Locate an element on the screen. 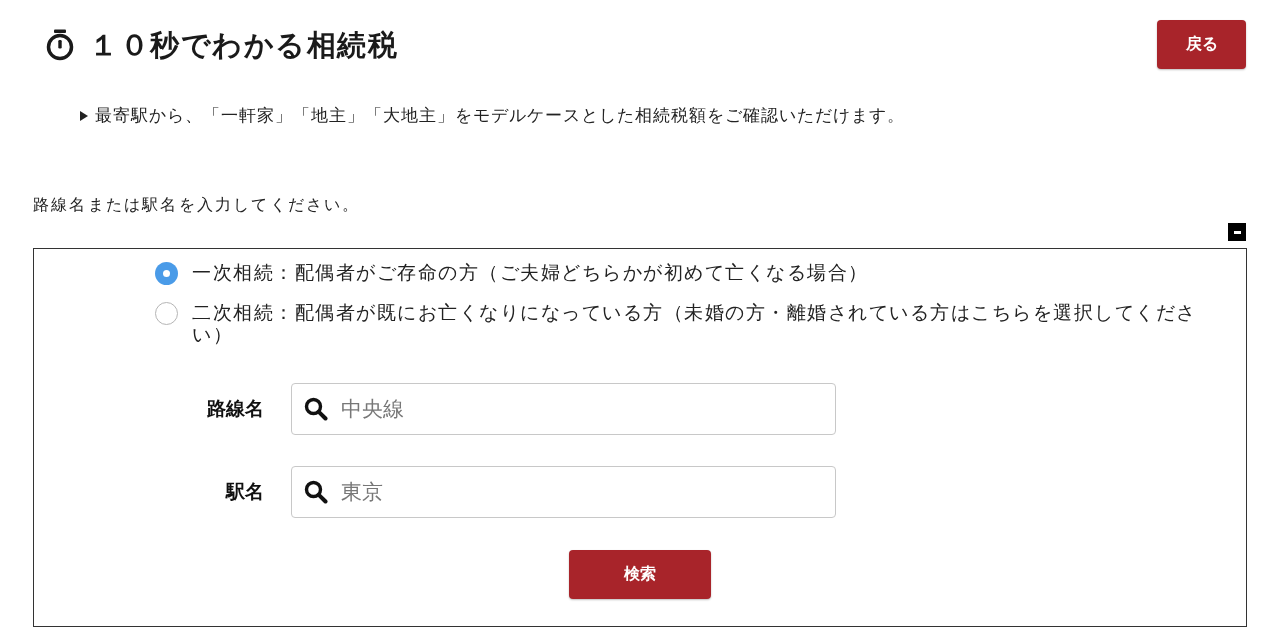 Image resolution: width=1280 pixels, height=639 pixels. collapse-button is located at coordinates (1237, 232).